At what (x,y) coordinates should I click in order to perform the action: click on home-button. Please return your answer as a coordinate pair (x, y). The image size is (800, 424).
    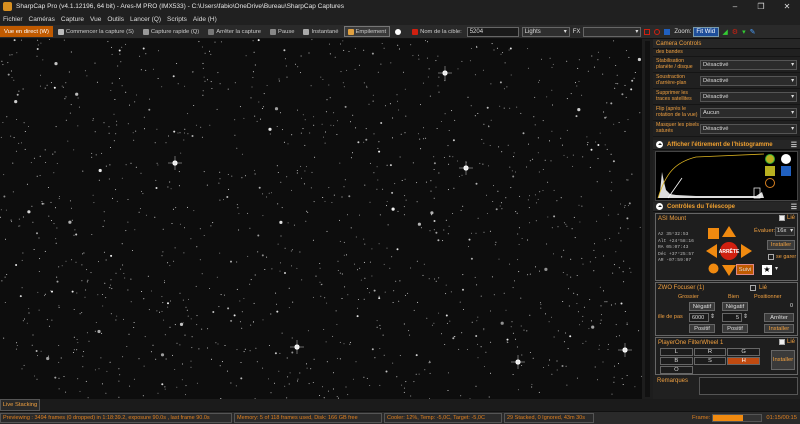
    Looking at the image, I should click on (713, 268).